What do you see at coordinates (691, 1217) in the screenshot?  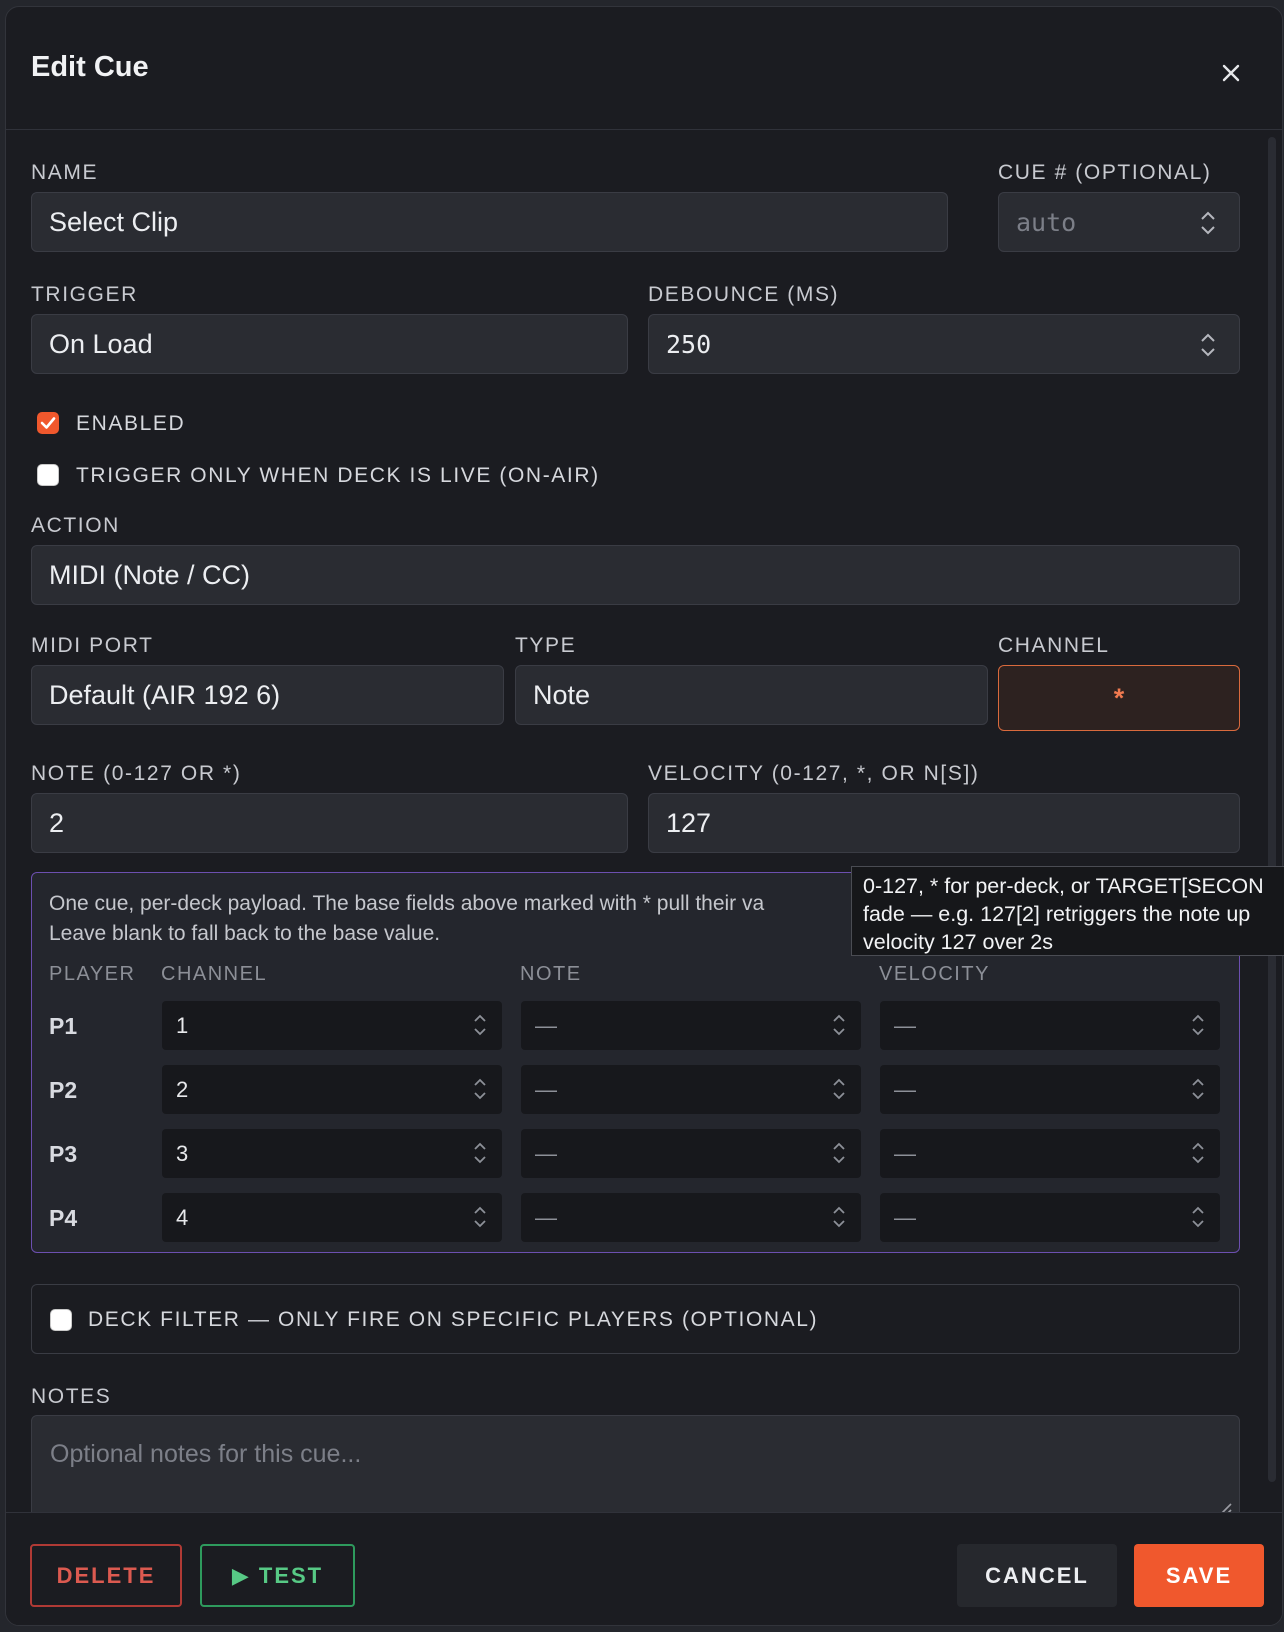 I see `note-cell-p4: —` at bounding box center [691, 1217].